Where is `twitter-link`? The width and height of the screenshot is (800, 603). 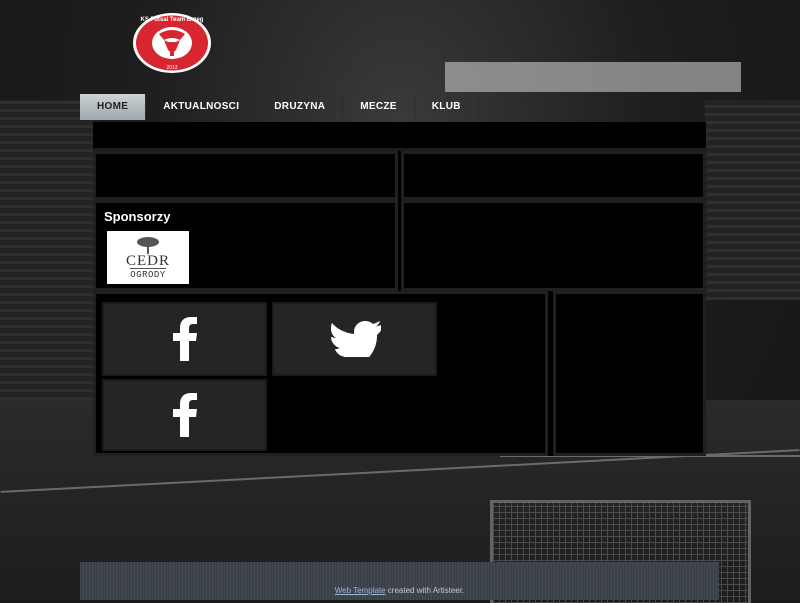
twitter-link is located at coordinates (354, 339).